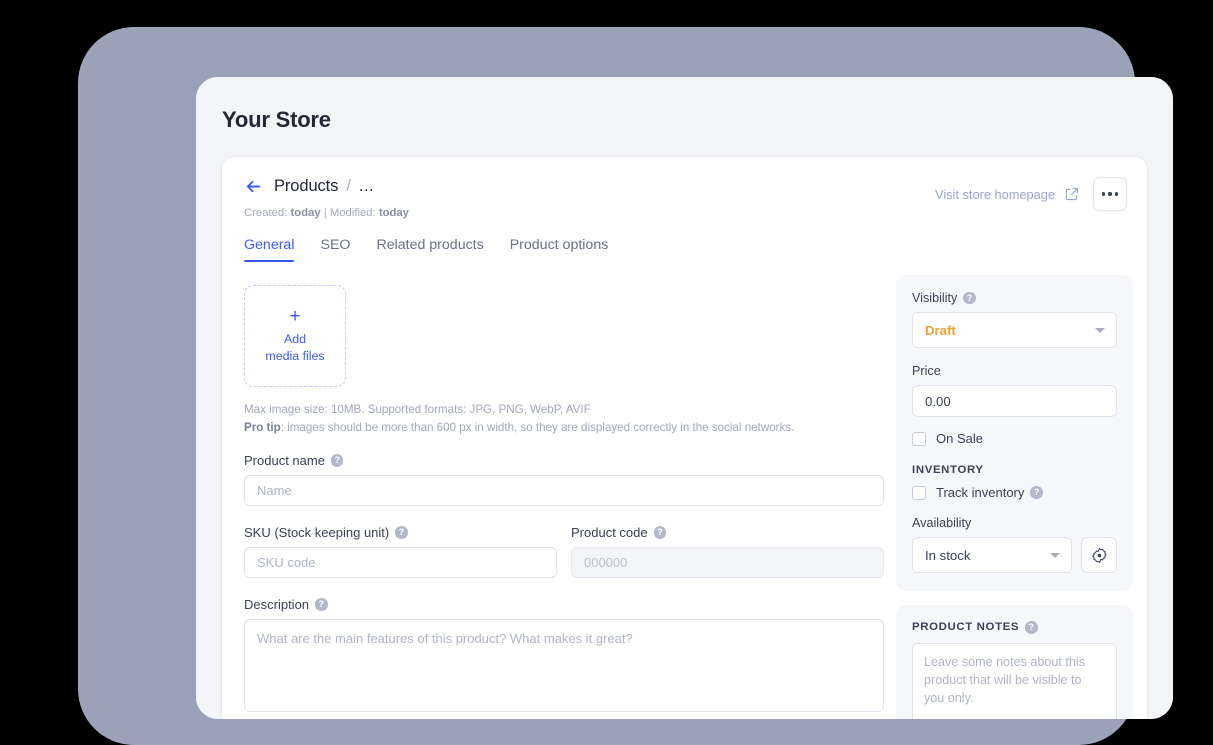 This screenshot has height=745, width=1213. What do you see at coordinates (564, 665) in the screenshot?
I see `description-textarea` at bounding box center [564, 665].